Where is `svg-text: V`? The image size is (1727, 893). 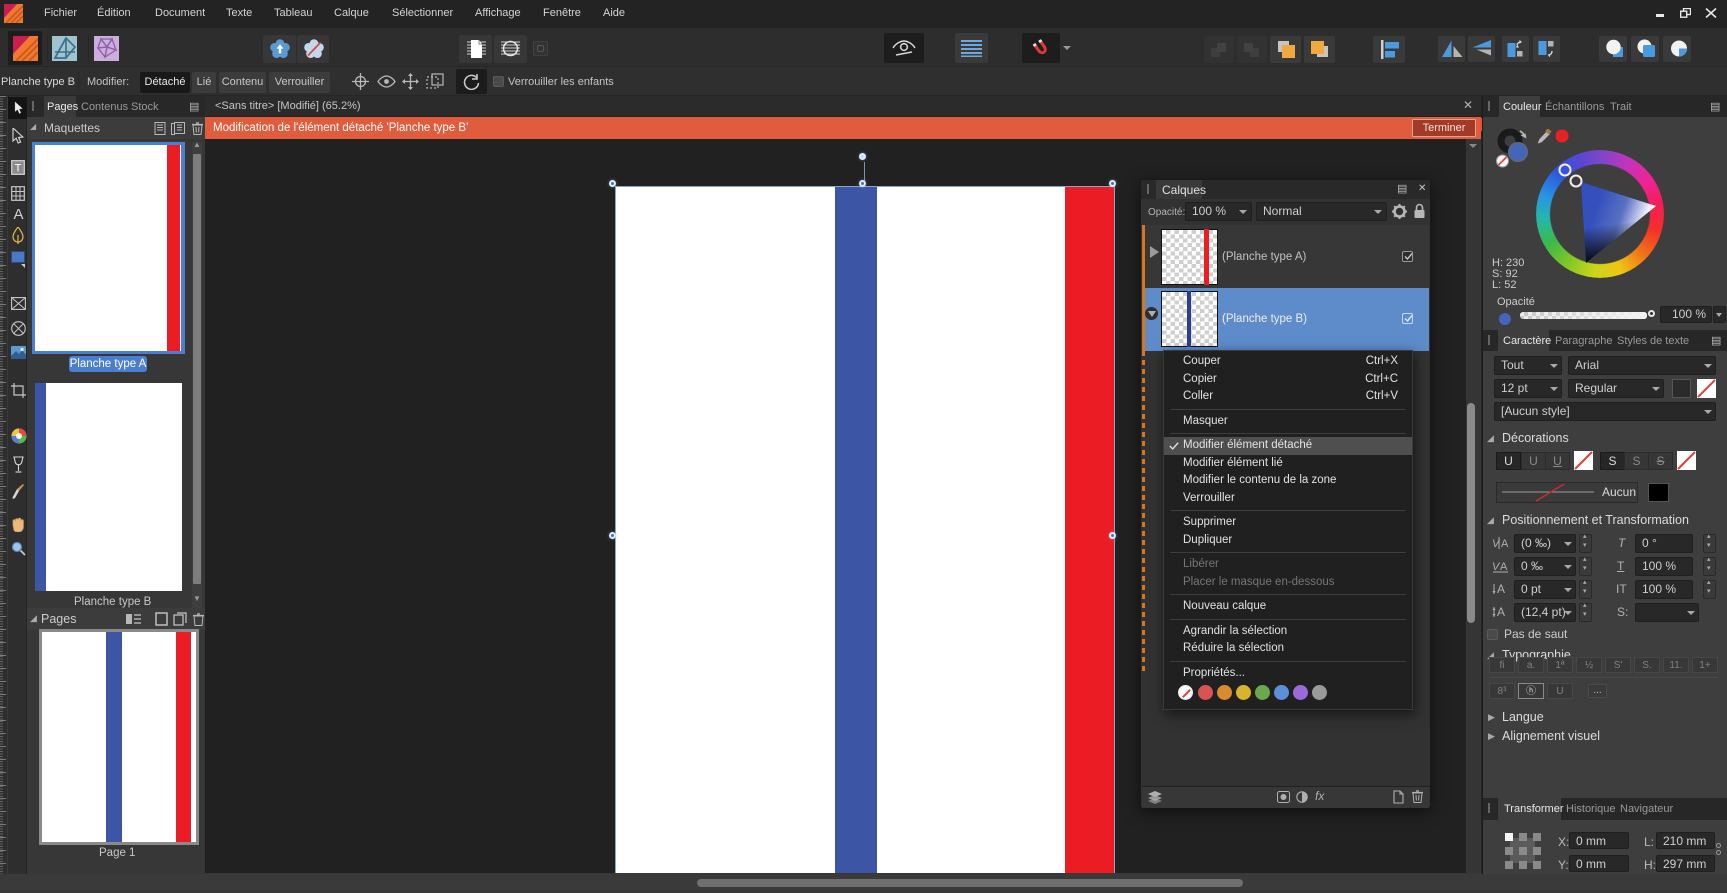 svg-text: V is located at coordinates (1496, 544).